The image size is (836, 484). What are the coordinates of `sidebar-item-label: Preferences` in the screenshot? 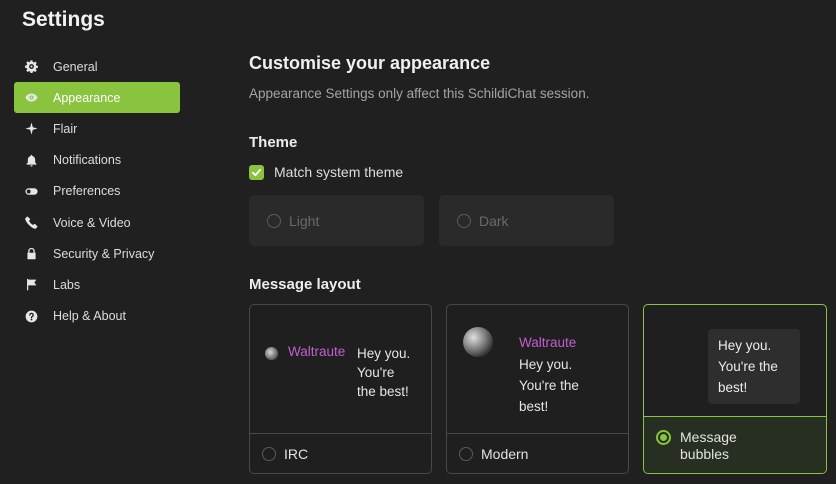 It's located at (87, 191).